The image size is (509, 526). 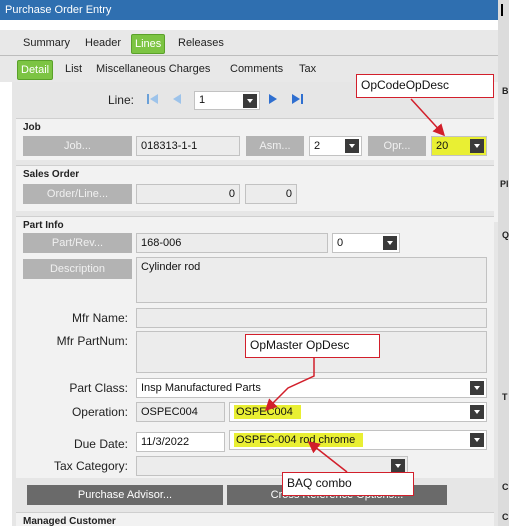 What do you see at coordinates (327, 457) in the screenshot?
I see `arrow-baq` at bounding box center [327, 457].